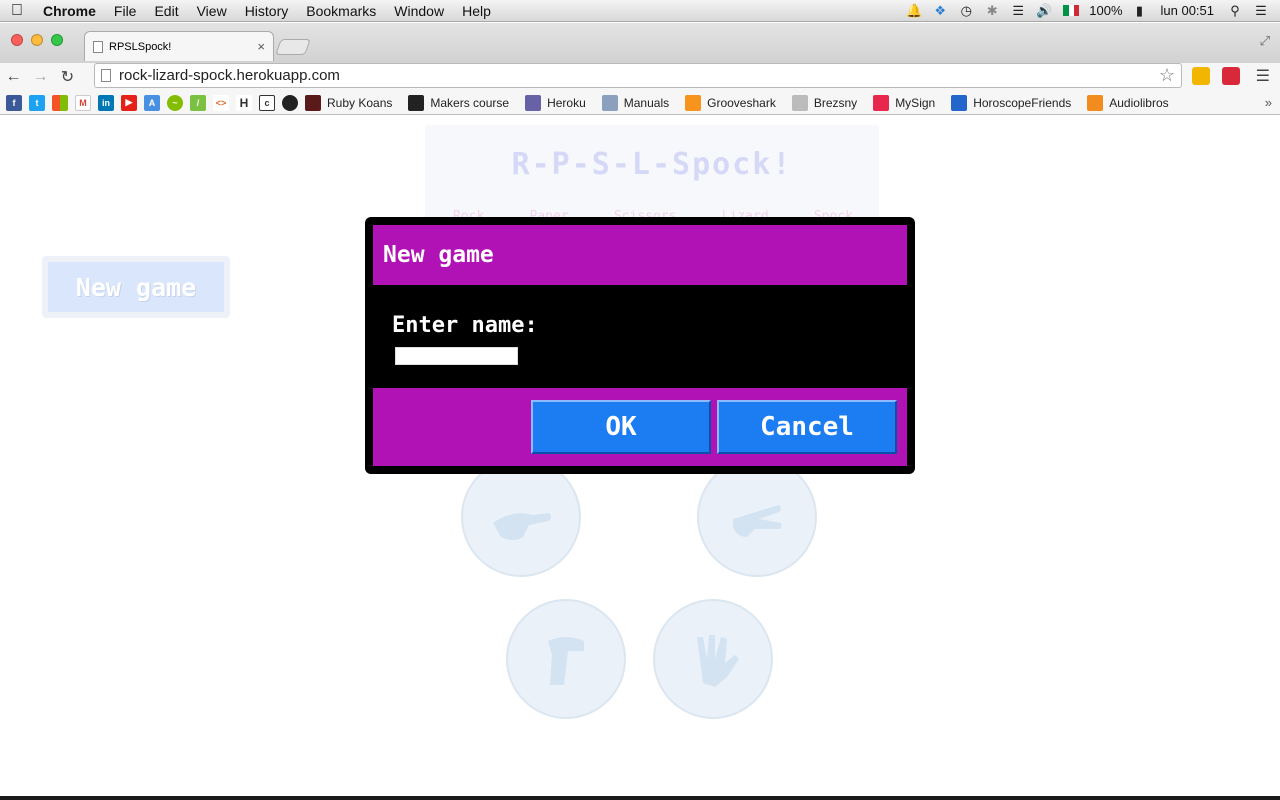  I want to click on translate-icon: A, so click(152, 102).